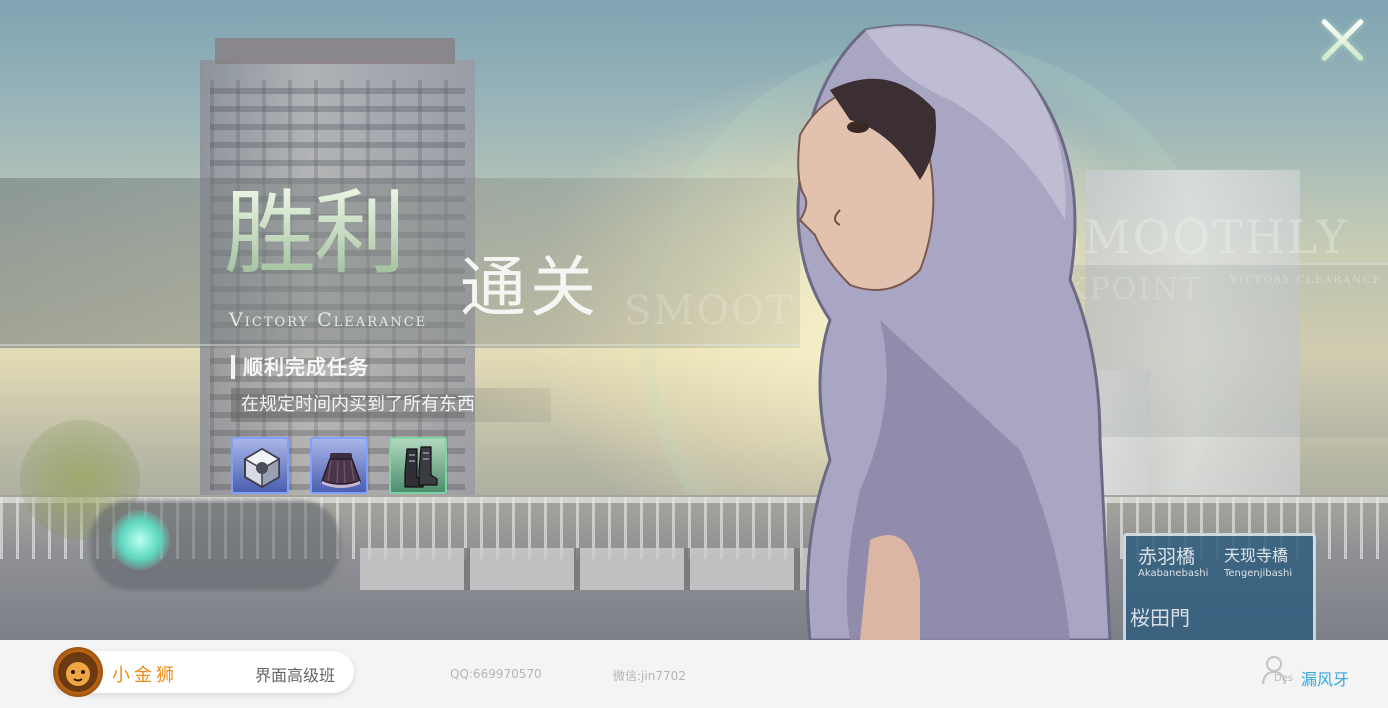 Image resolution: width=1388 pixels, height=708 pixels. I want to click on qq-contact: QQ:669970570, so click(496, 674).